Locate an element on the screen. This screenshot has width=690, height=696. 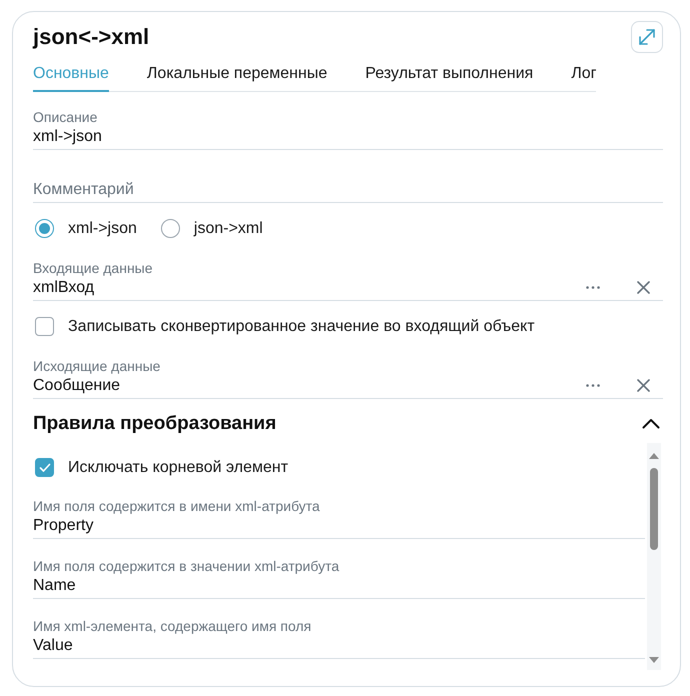
radio-label: json->xml is located at coordinates (228, 228).